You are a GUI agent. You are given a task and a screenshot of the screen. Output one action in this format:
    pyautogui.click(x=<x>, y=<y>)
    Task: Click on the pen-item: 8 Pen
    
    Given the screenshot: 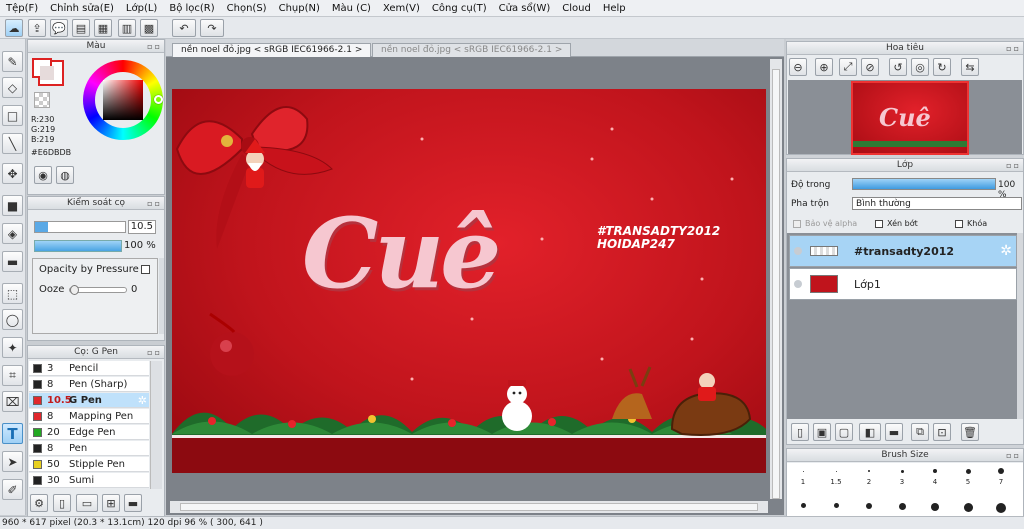 What is the action you would take?
    pyautogui.click(x=89, y=448)
    